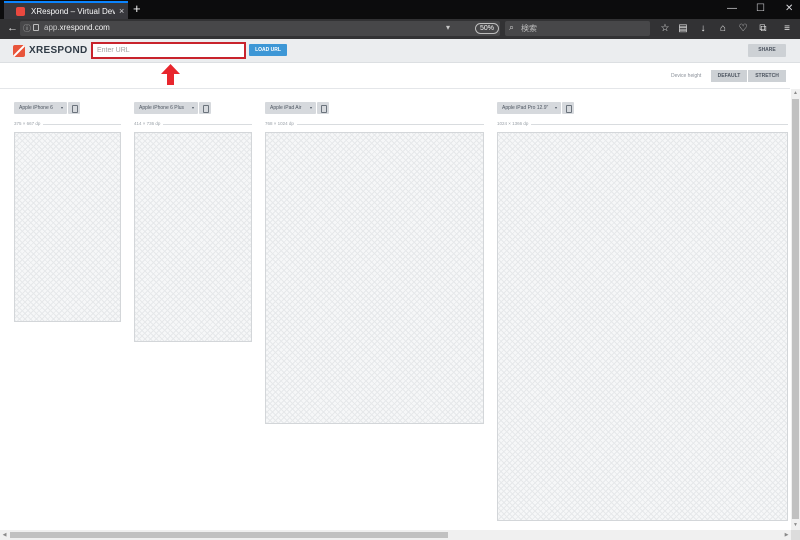 The image size is (800, 540). I want to click on vertical-scroll-thumb, so click(795, 309).